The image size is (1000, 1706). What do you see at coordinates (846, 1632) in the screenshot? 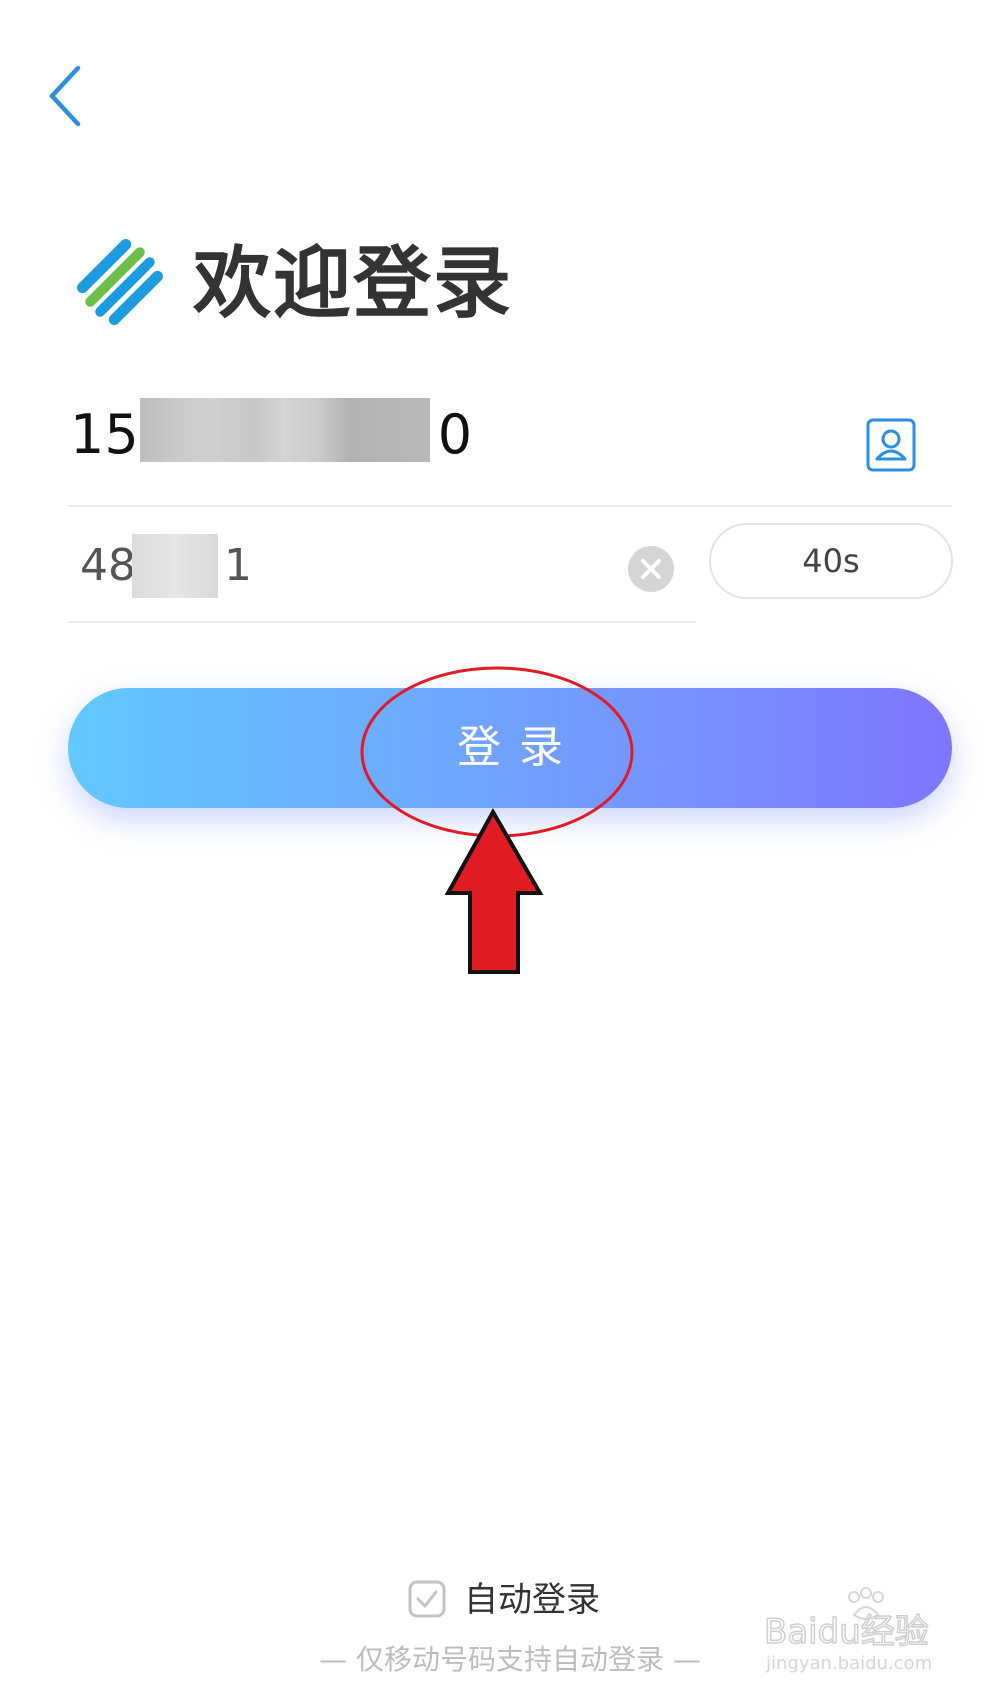
I see `watermark-text: Baidu经验` at bounding box center [846, 1632].